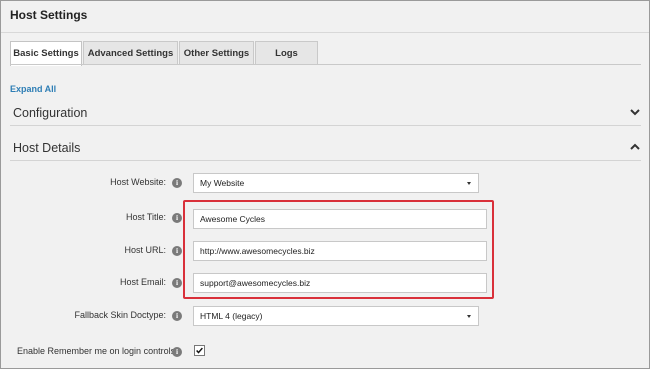 The height and width of the screenshot is (369, 650). Describe the element at coordinates (120, 315) in the screenshot. I see `fallback-skin-doctype-label: Fallback Skin Doctype:` at that location.